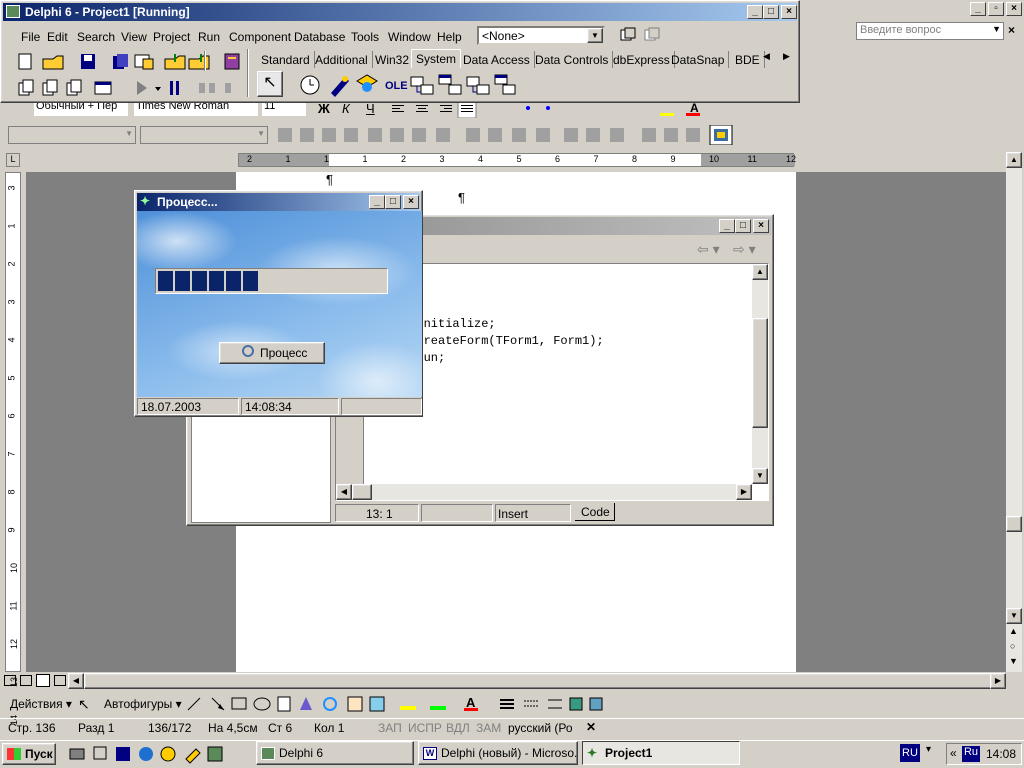  I want to click on forward-arrow-icon: ⇨ ▾, so click(744, 249).